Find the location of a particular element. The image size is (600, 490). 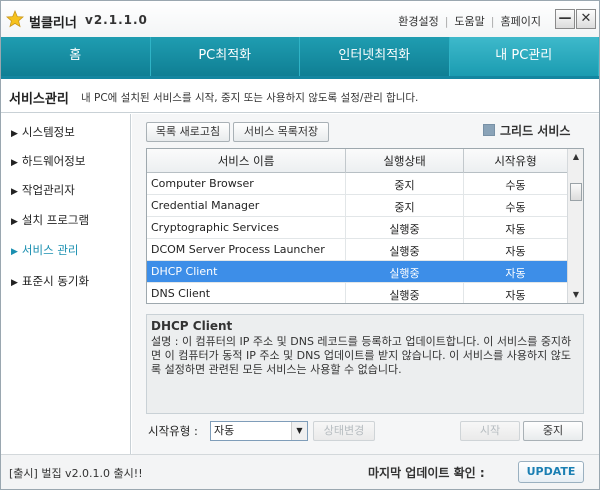

sidebar-item-hardware-info: ▶ 하드웨어정보 is located at coordinates (48, 161).